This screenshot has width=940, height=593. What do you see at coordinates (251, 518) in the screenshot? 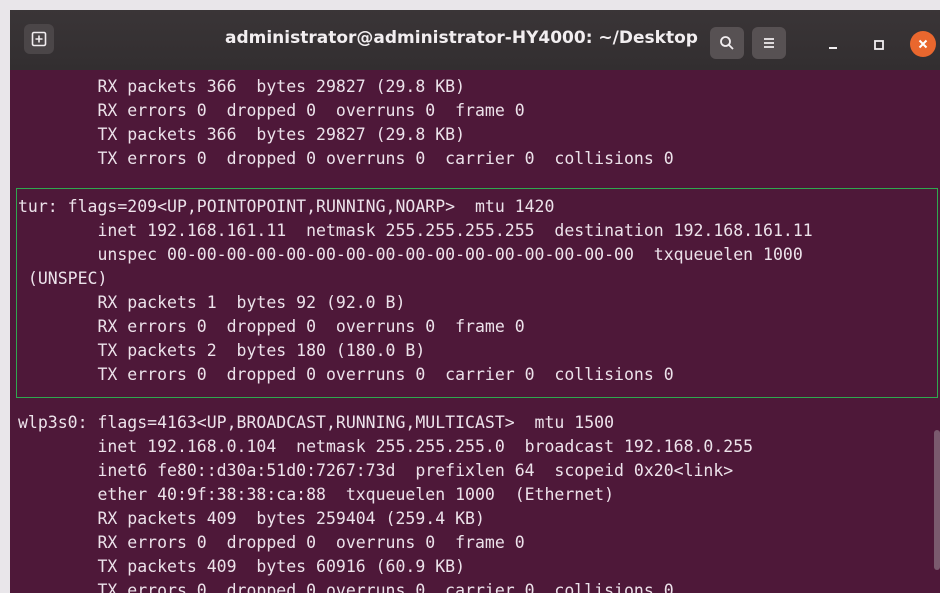
I see `terminal-line: RX packets 409 bytes 259404 (259.4 KB)` at bounding box center [251, 518].